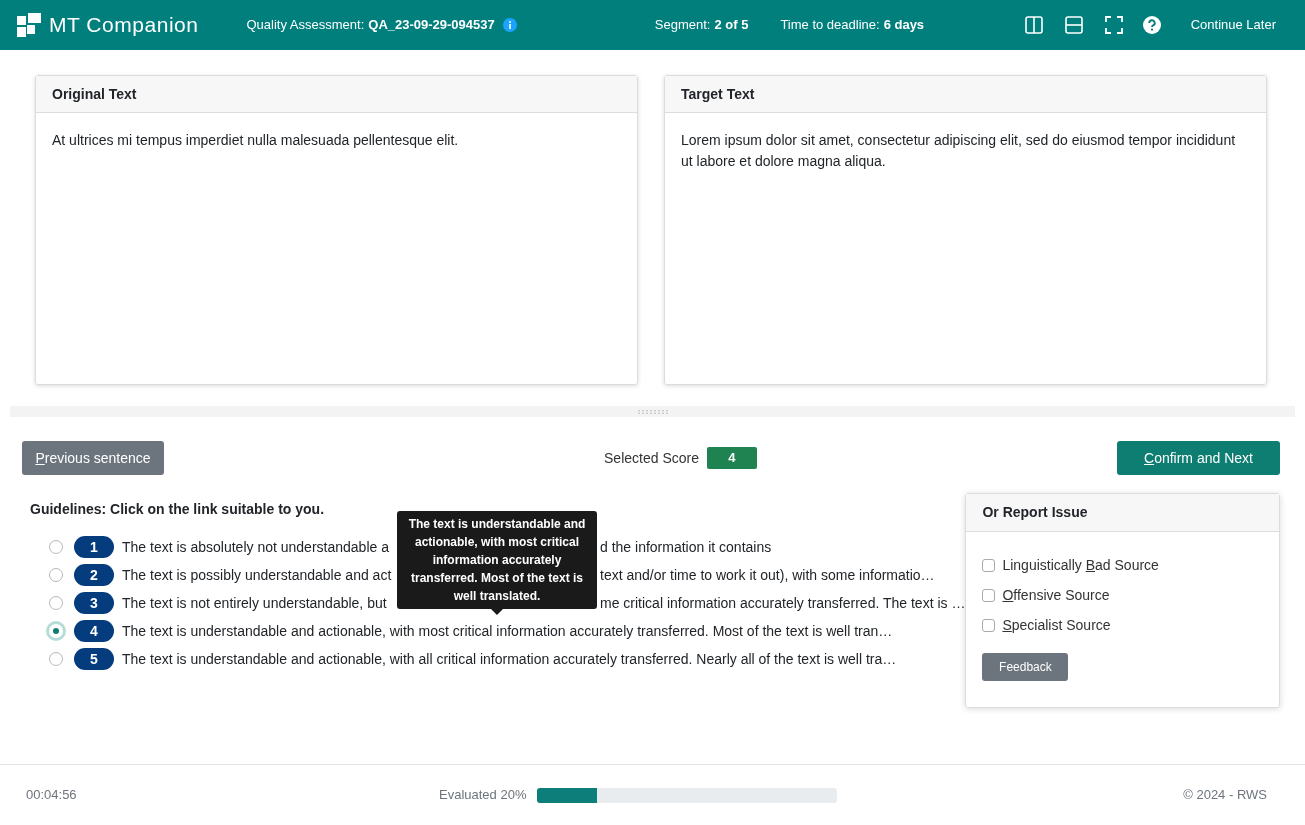 This screenshot has height=825, width=1305. I want to click on tooltip-text: The text is understandable and actionable, with most critical information accurately transferred. Most of the text is well translated., so click(497, 560).